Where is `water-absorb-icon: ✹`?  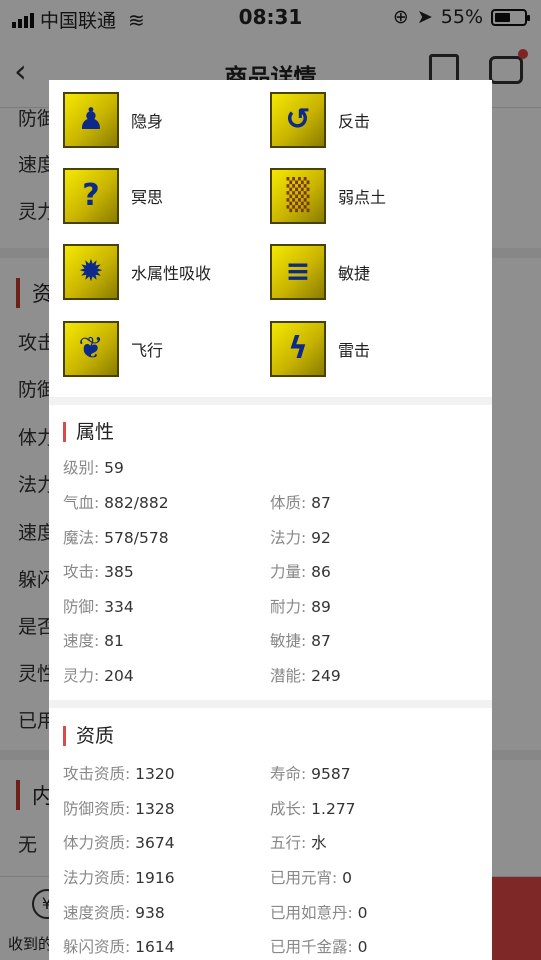
water-absorb-icon: ✹ is located at coordinates (91, 272).